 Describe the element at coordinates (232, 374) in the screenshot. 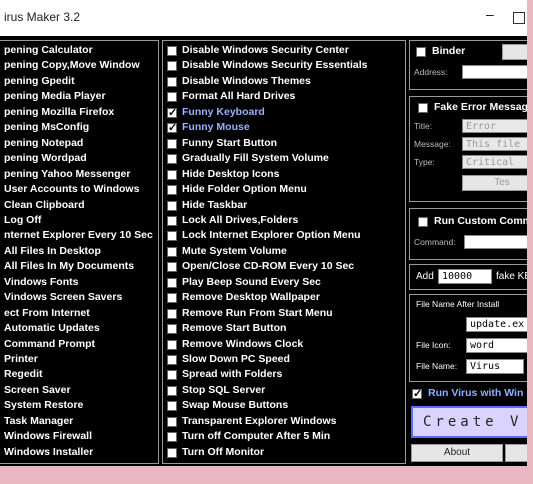

I see `option-right-item: Spread with Folders` at that location.